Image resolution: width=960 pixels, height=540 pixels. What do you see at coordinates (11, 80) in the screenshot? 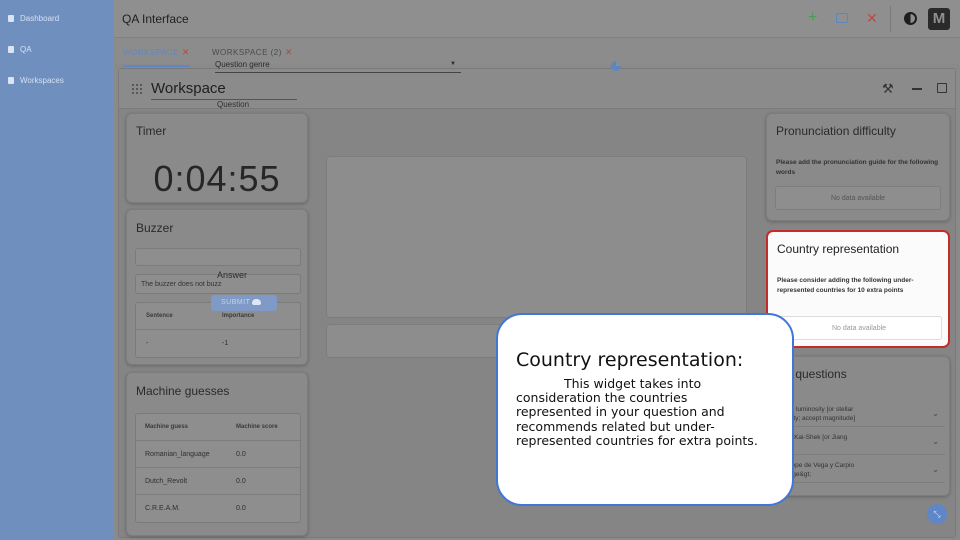
I see `grid-icon` at bounding box center [11, 80].